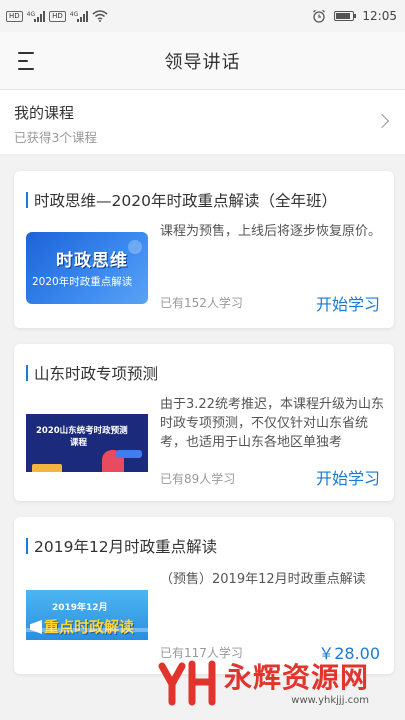 Image resolution: width=405 pixels, height=720 pixels. I want to click on sim1-badge: HD, so click(14, 16).